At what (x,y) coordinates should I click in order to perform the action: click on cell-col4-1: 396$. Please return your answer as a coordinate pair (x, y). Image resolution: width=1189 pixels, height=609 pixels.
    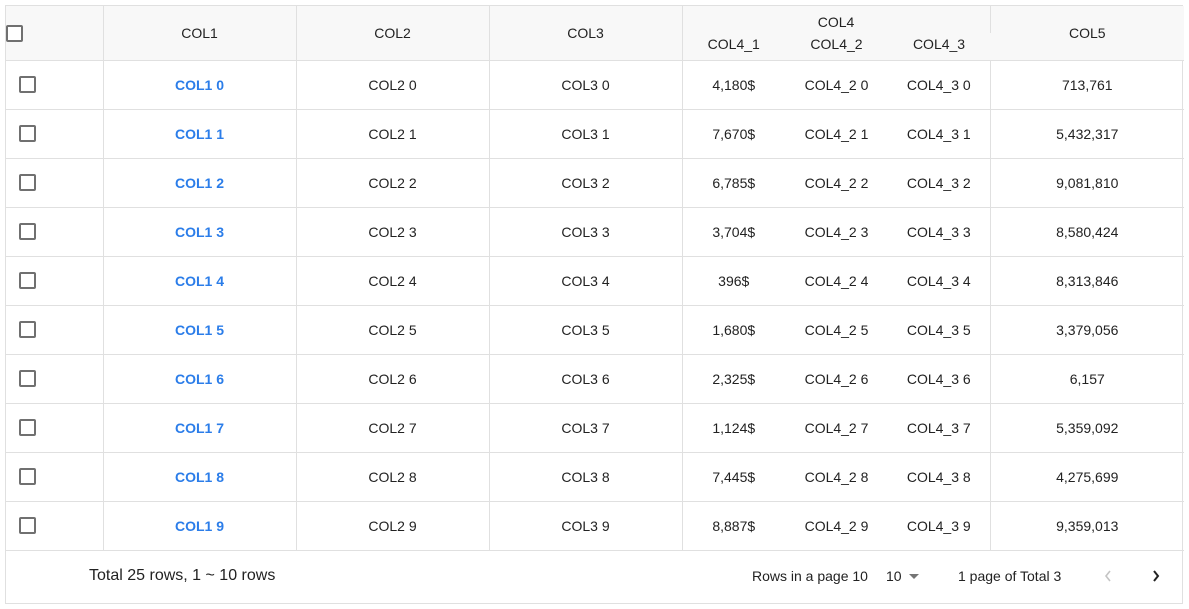
    Looking at the image, I should click on (733, 281).